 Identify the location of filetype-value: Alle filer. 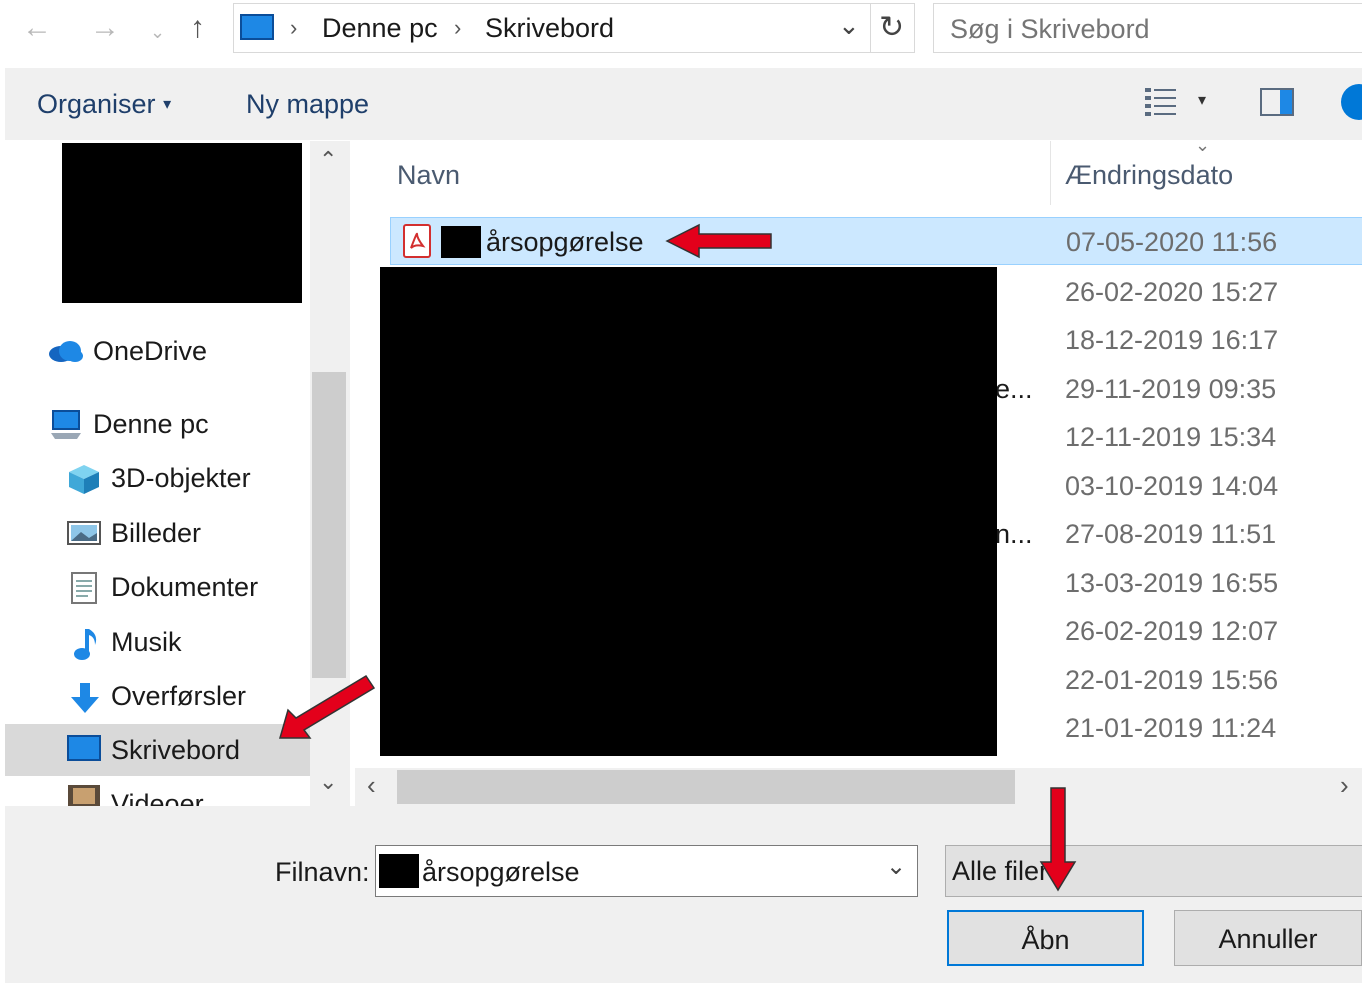
(1000, 871).